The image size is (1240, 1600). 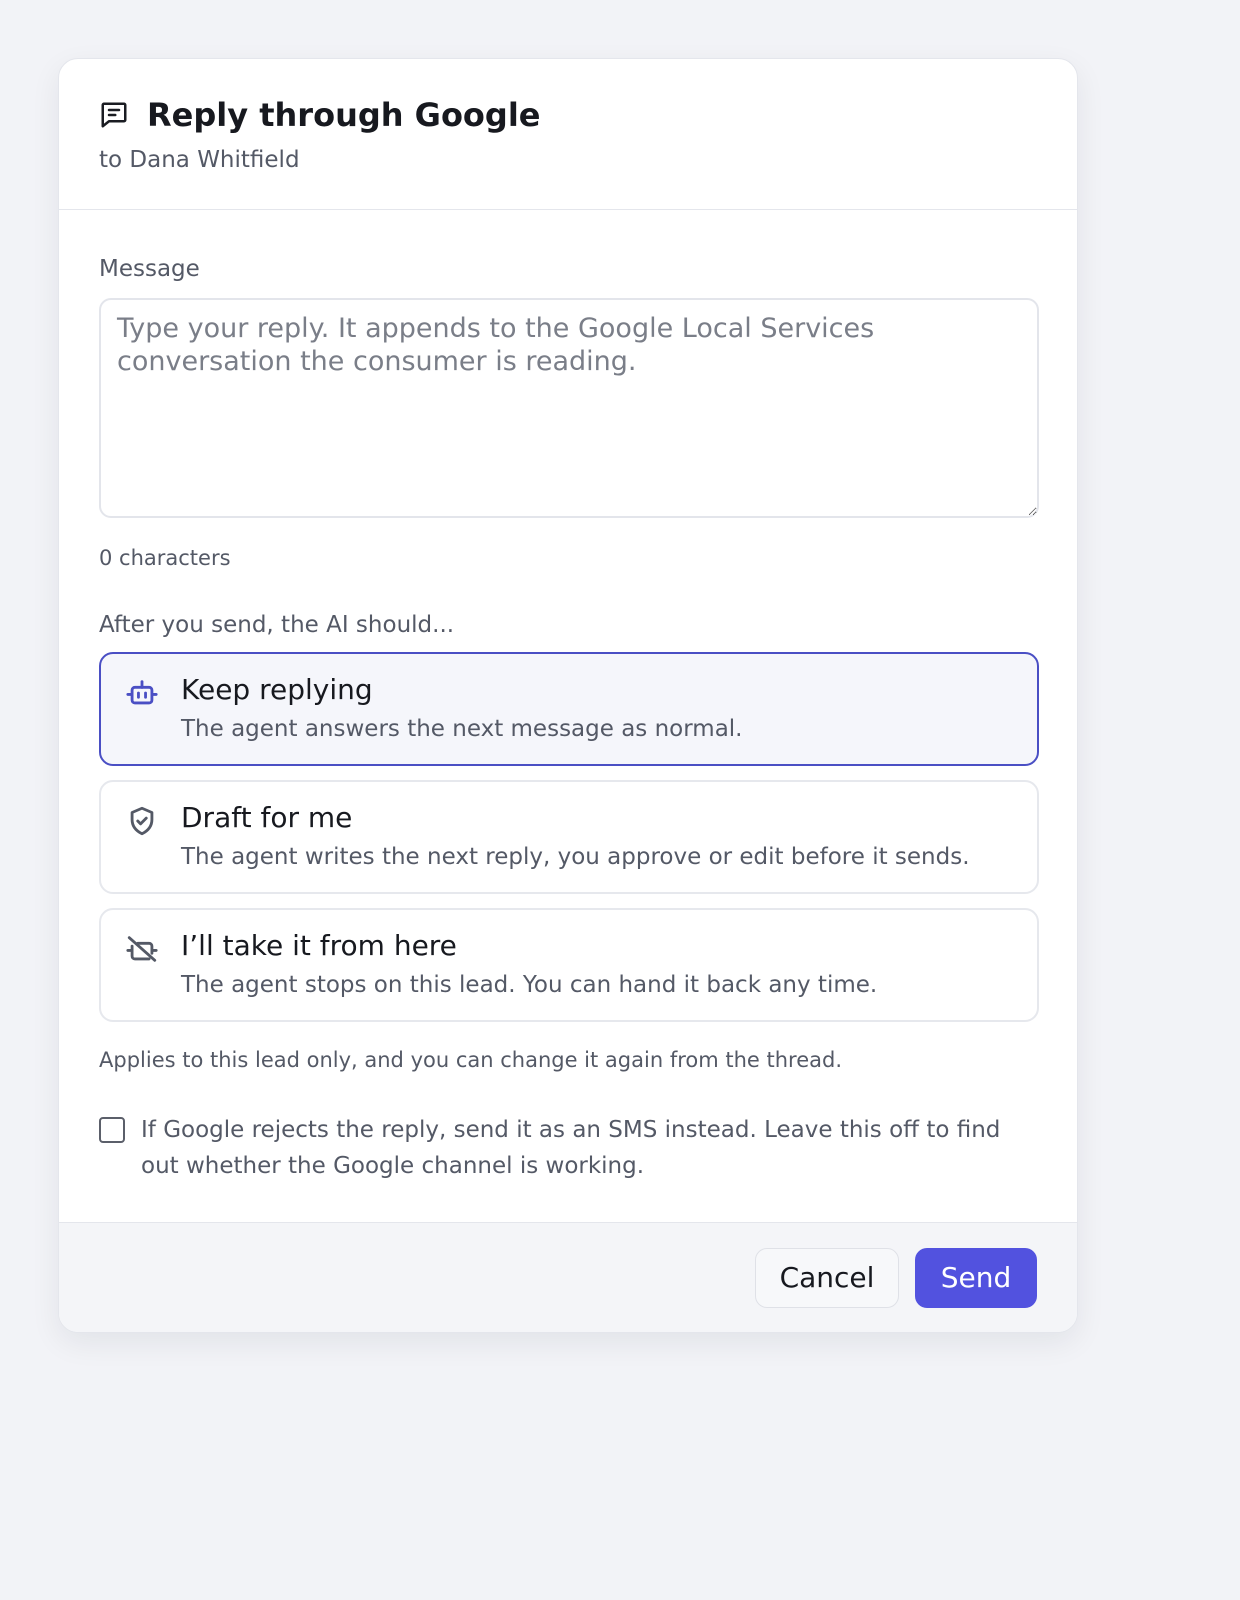 What do you see at coordinates (112, 1130) in the screenshot?
I see `sms-fallback-checkbox` at bounding box center [112, 1130].